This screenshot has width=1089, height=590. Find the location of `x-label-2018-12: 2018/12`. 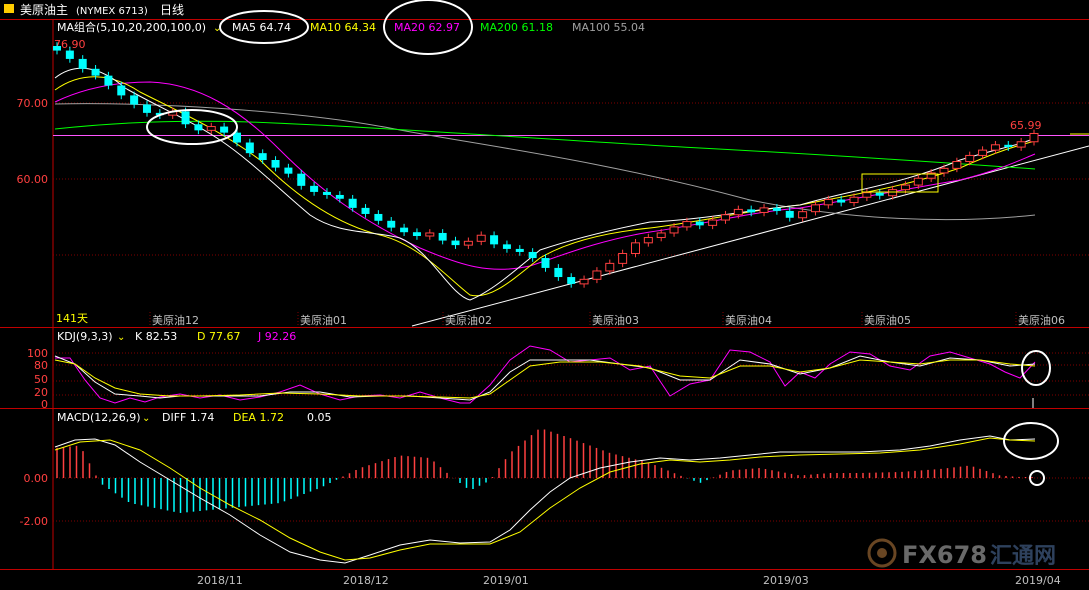

x-label-2018-12: 2018/12 is located at coordinates (366, 580).